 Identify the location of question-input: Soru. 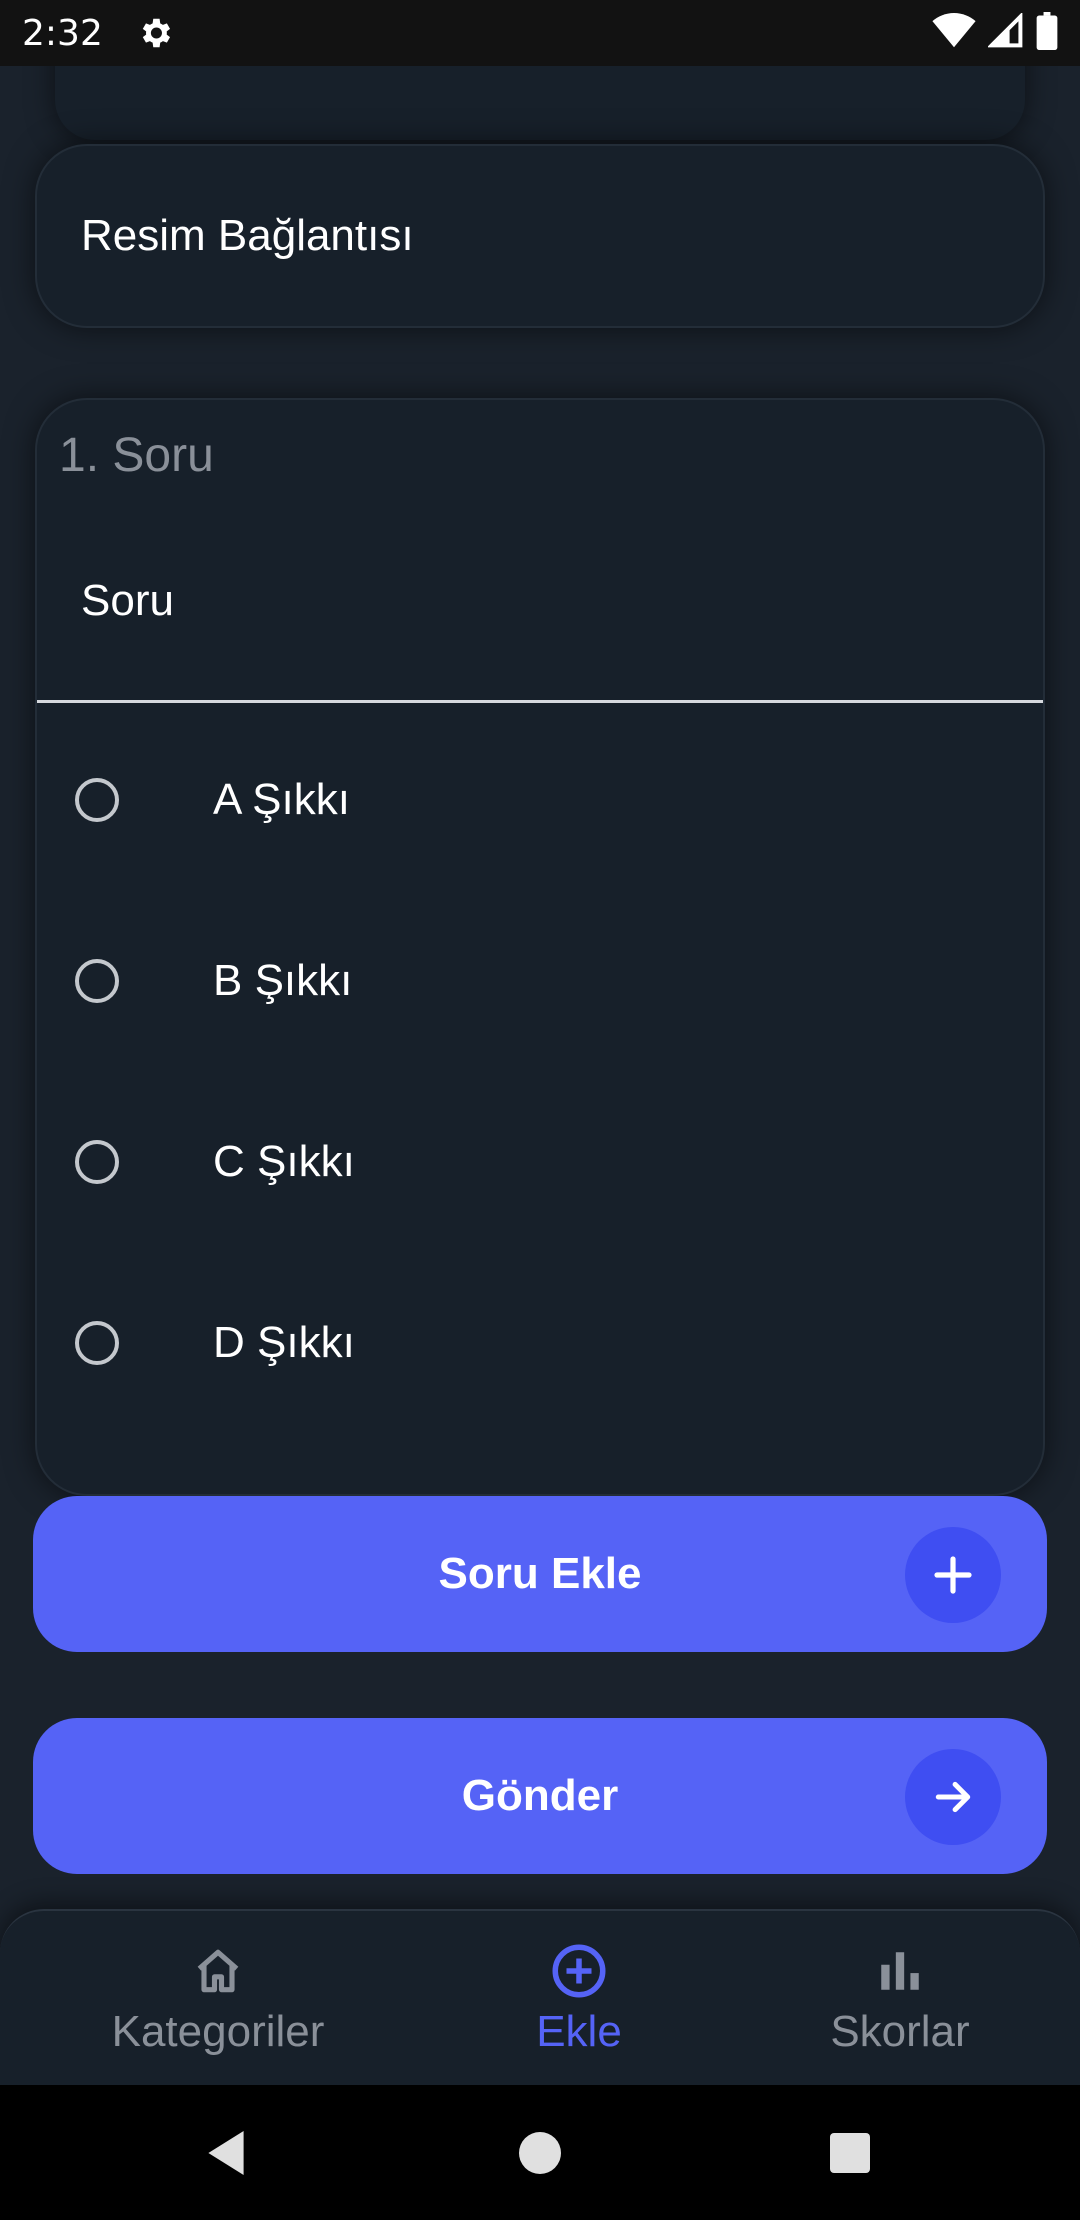
(127, 601).